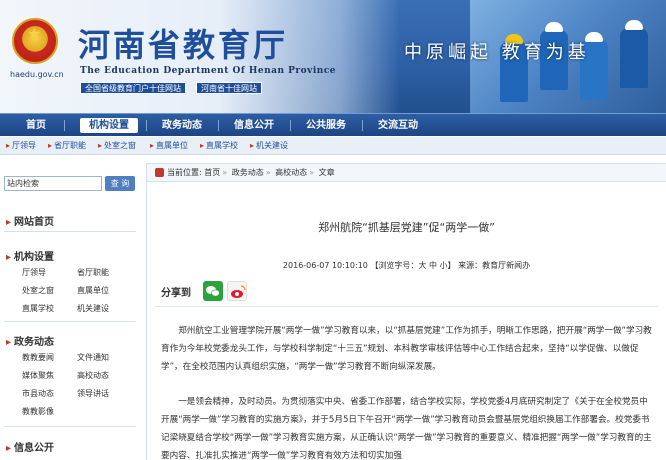  I want to click on sidebar-section-disclosure: ▸ 信息公开, so click(30, 446).